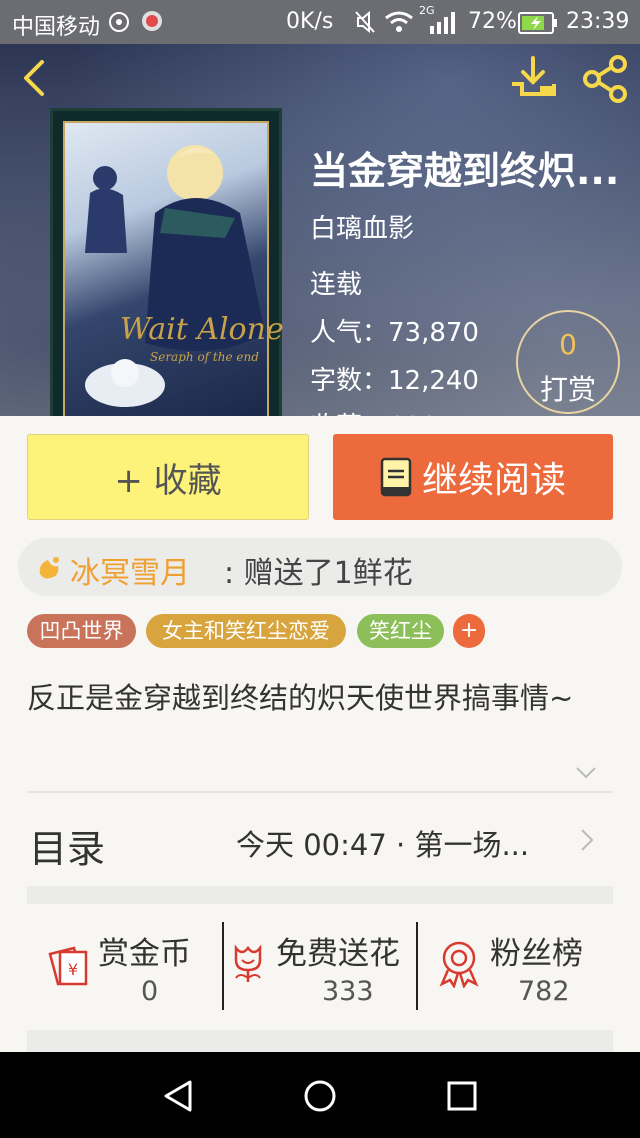  What do you see at coordinates (348, 991) in the screenshot?
I see `stat-value: 333` at bounding box center [348, 991].